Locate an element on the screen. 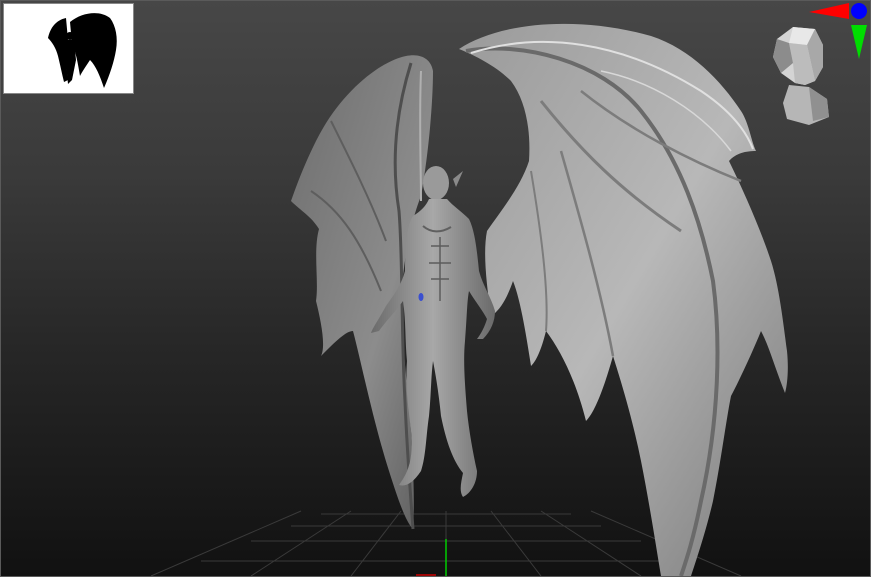 This screenshot has height=577, width=871. silhouette-icon is located at coordinates (68, 48).